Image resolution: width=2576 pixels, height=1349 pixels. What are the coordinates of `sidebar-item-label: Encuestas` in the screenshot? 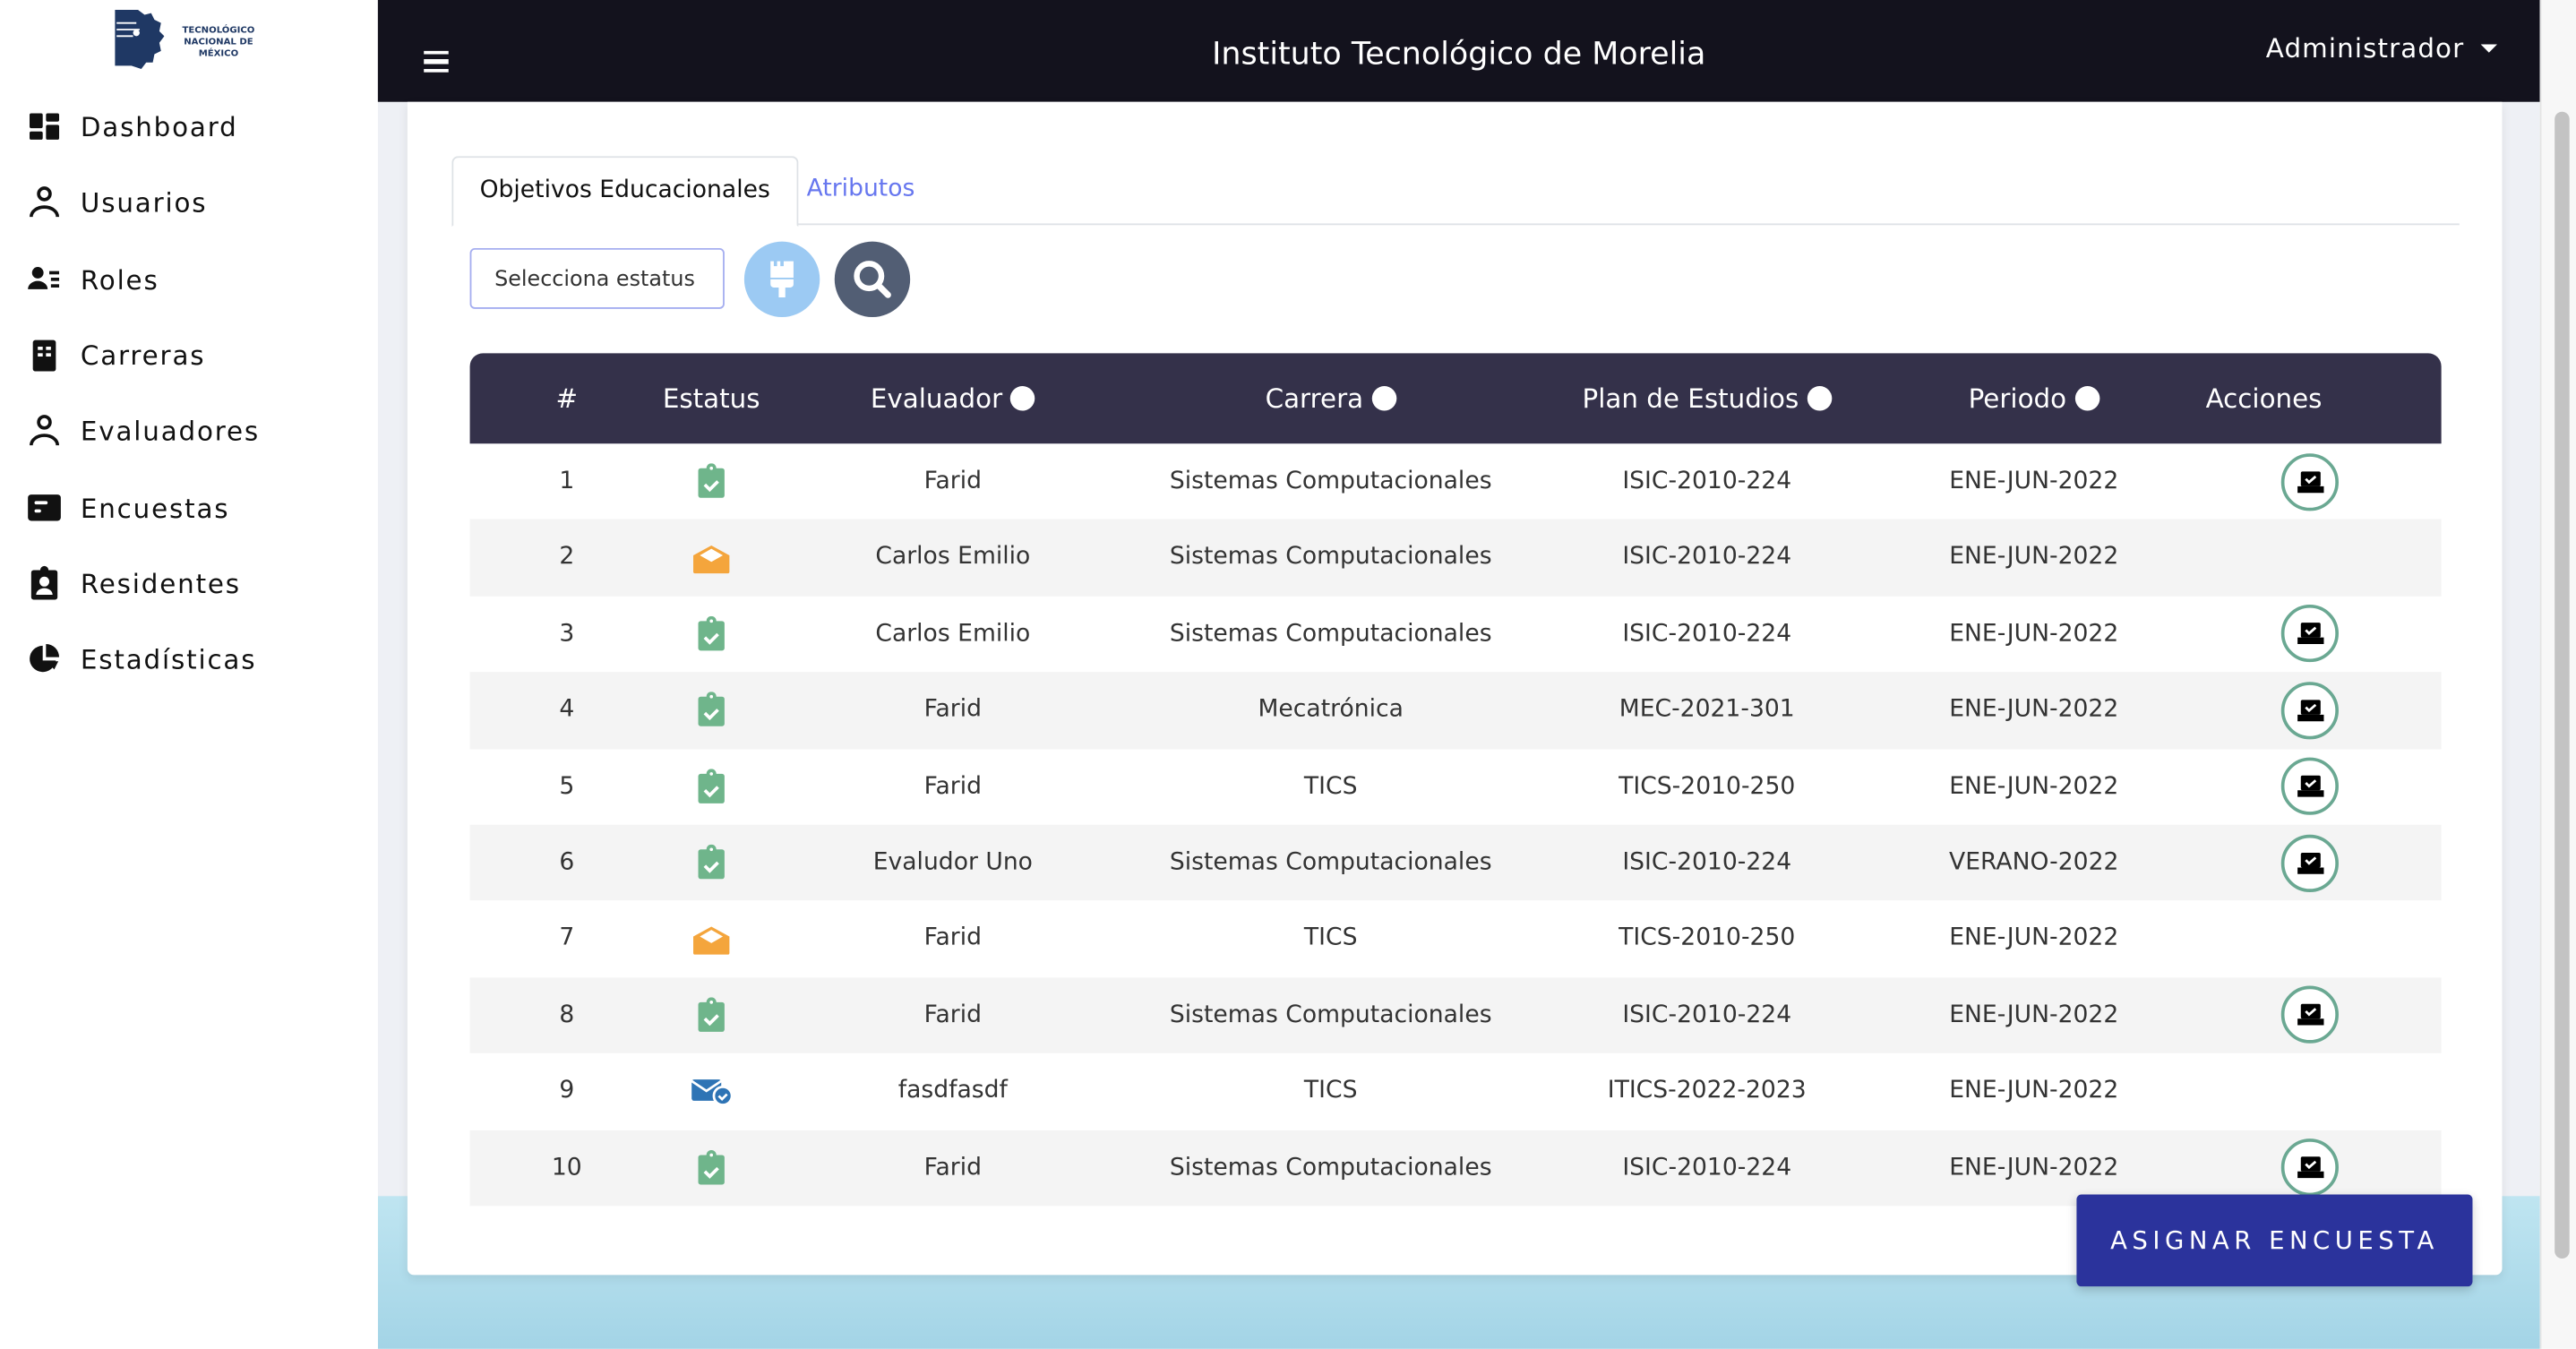 It's located at (155, 508).